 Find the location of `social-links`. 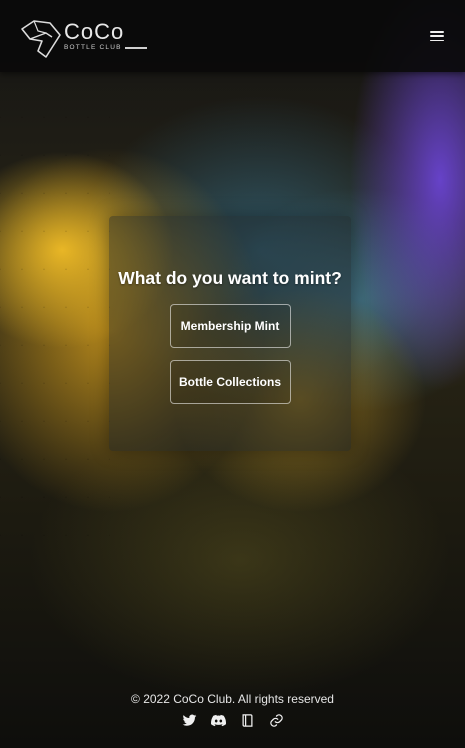

social-links is located at coordinates (233, 720).